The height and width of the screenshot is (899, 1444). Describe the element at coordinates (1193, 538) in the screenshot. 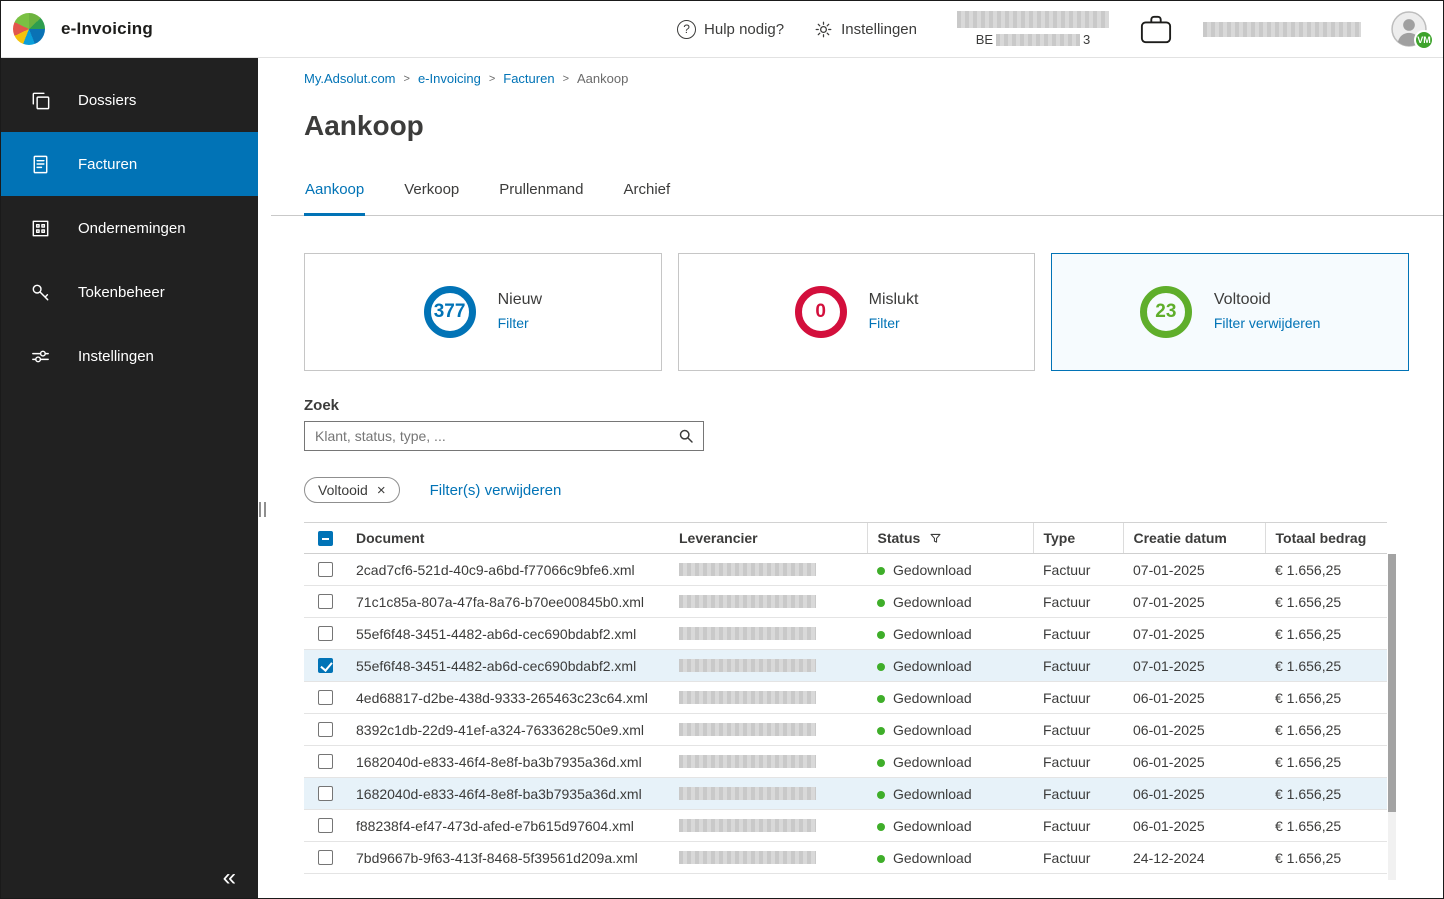

I see `column-header: Creatie datum` at that location.